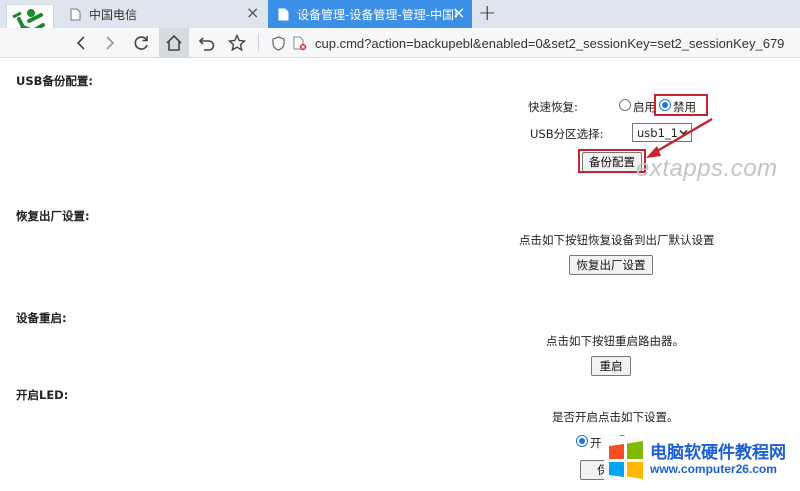  What do you see at coordinates (42, 395) in the screenshot?
I see `led-title: 开启LED:` at bounding box center [42, 395].